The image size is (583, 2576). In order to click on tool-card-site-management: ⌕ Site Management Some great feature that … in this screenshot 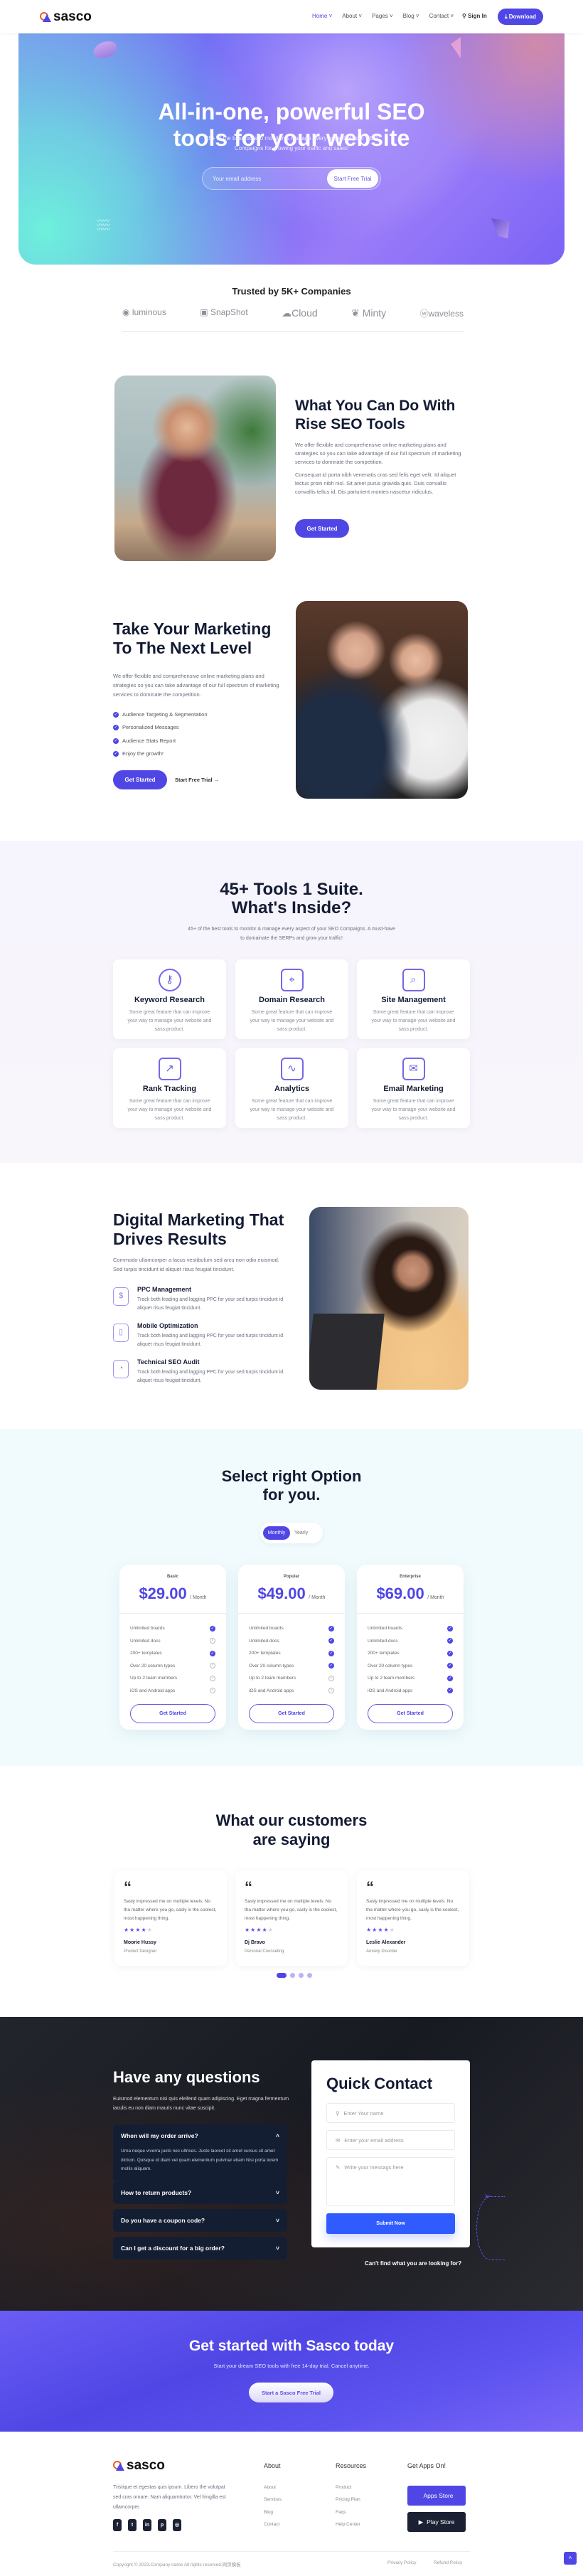, I will do `click(414, 999)`.